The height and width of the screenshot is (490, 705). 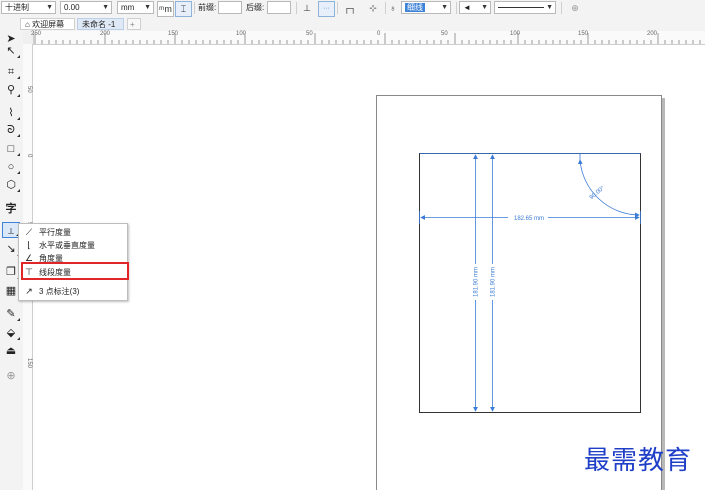 What do you see at coordinates (29, 291) in the screenshot?
I see `callout-icon: ↗` at bounding box center [29, 291].